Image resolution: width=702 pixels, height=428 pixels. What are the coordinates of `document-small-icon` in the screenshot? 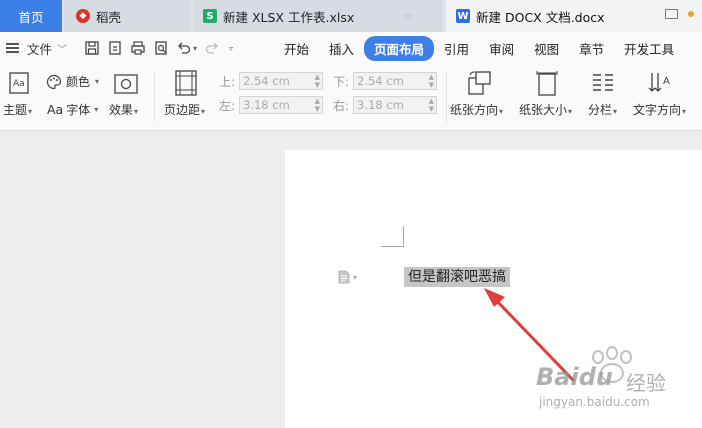 It's located at (344, 277).